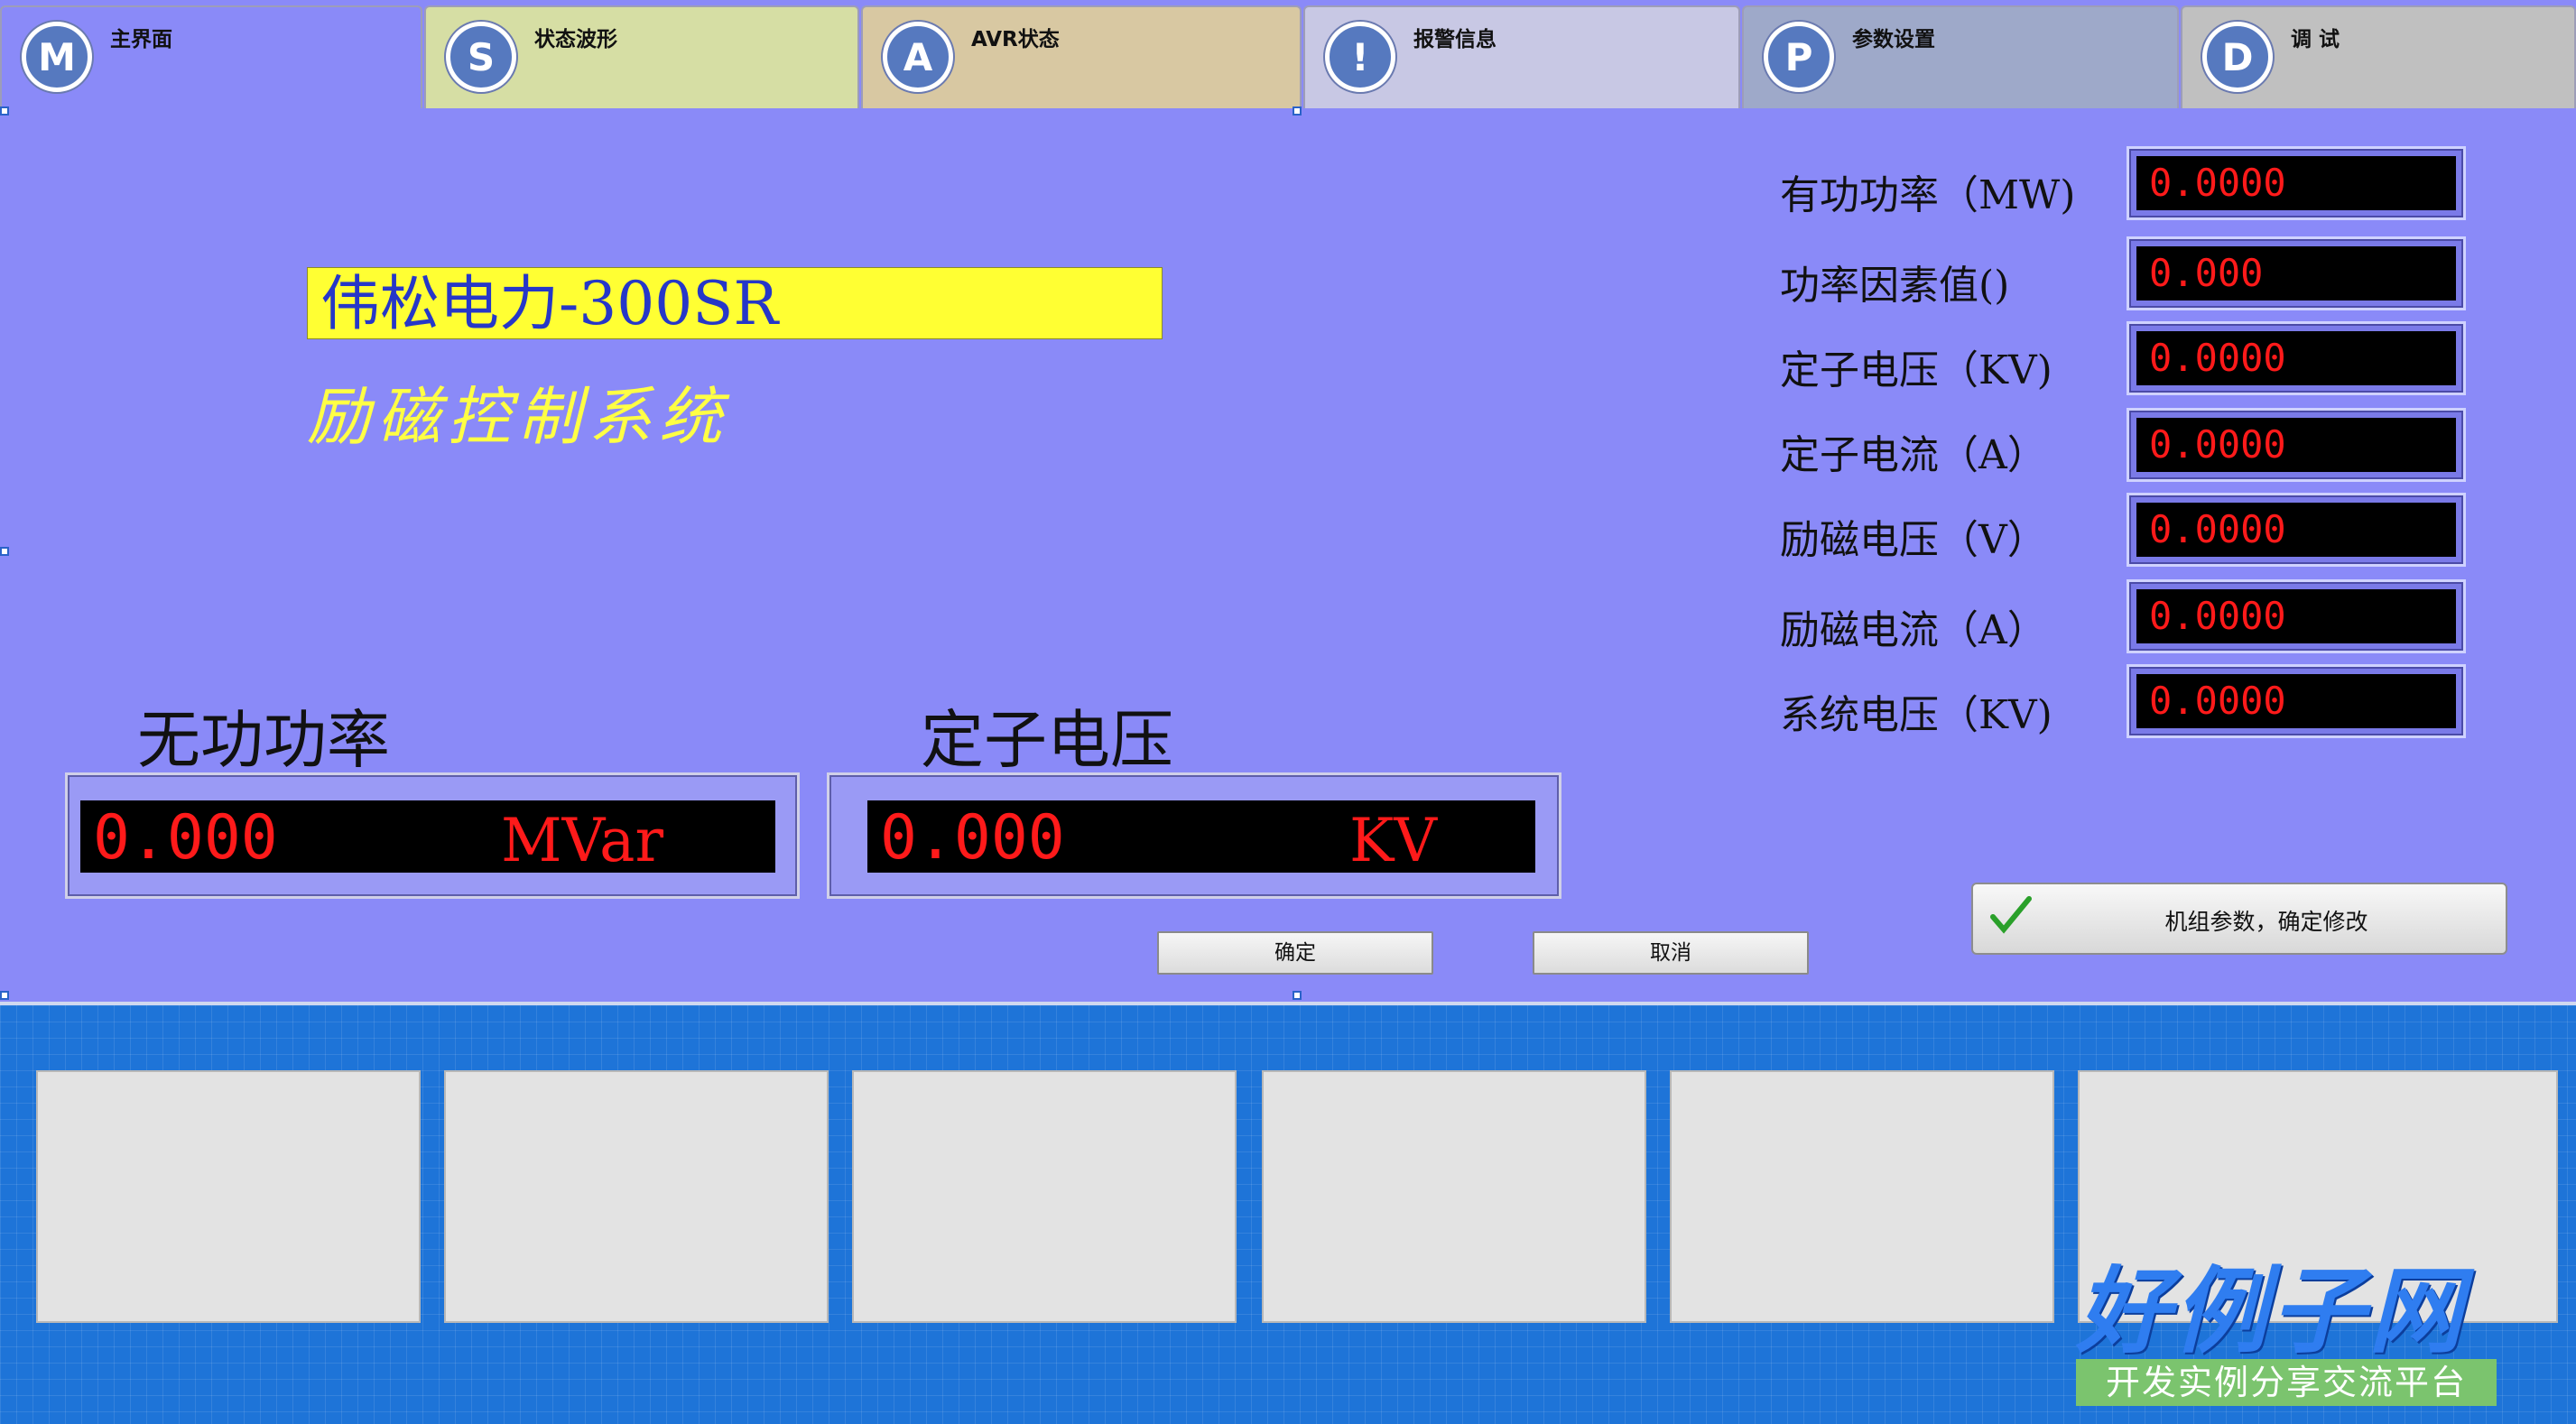 The width and height of the screenshot is (2576, 1424). I want to click on param-label-excitation-current: 励磁电流（A）, so click(1913, 630).